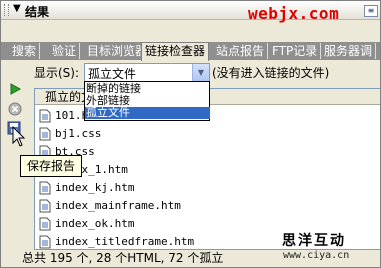  What do you see at coordinates (175, 51) in the screenshot?
I see `tab-link-checker: 链接检查器` at bounding box center [175, 51].